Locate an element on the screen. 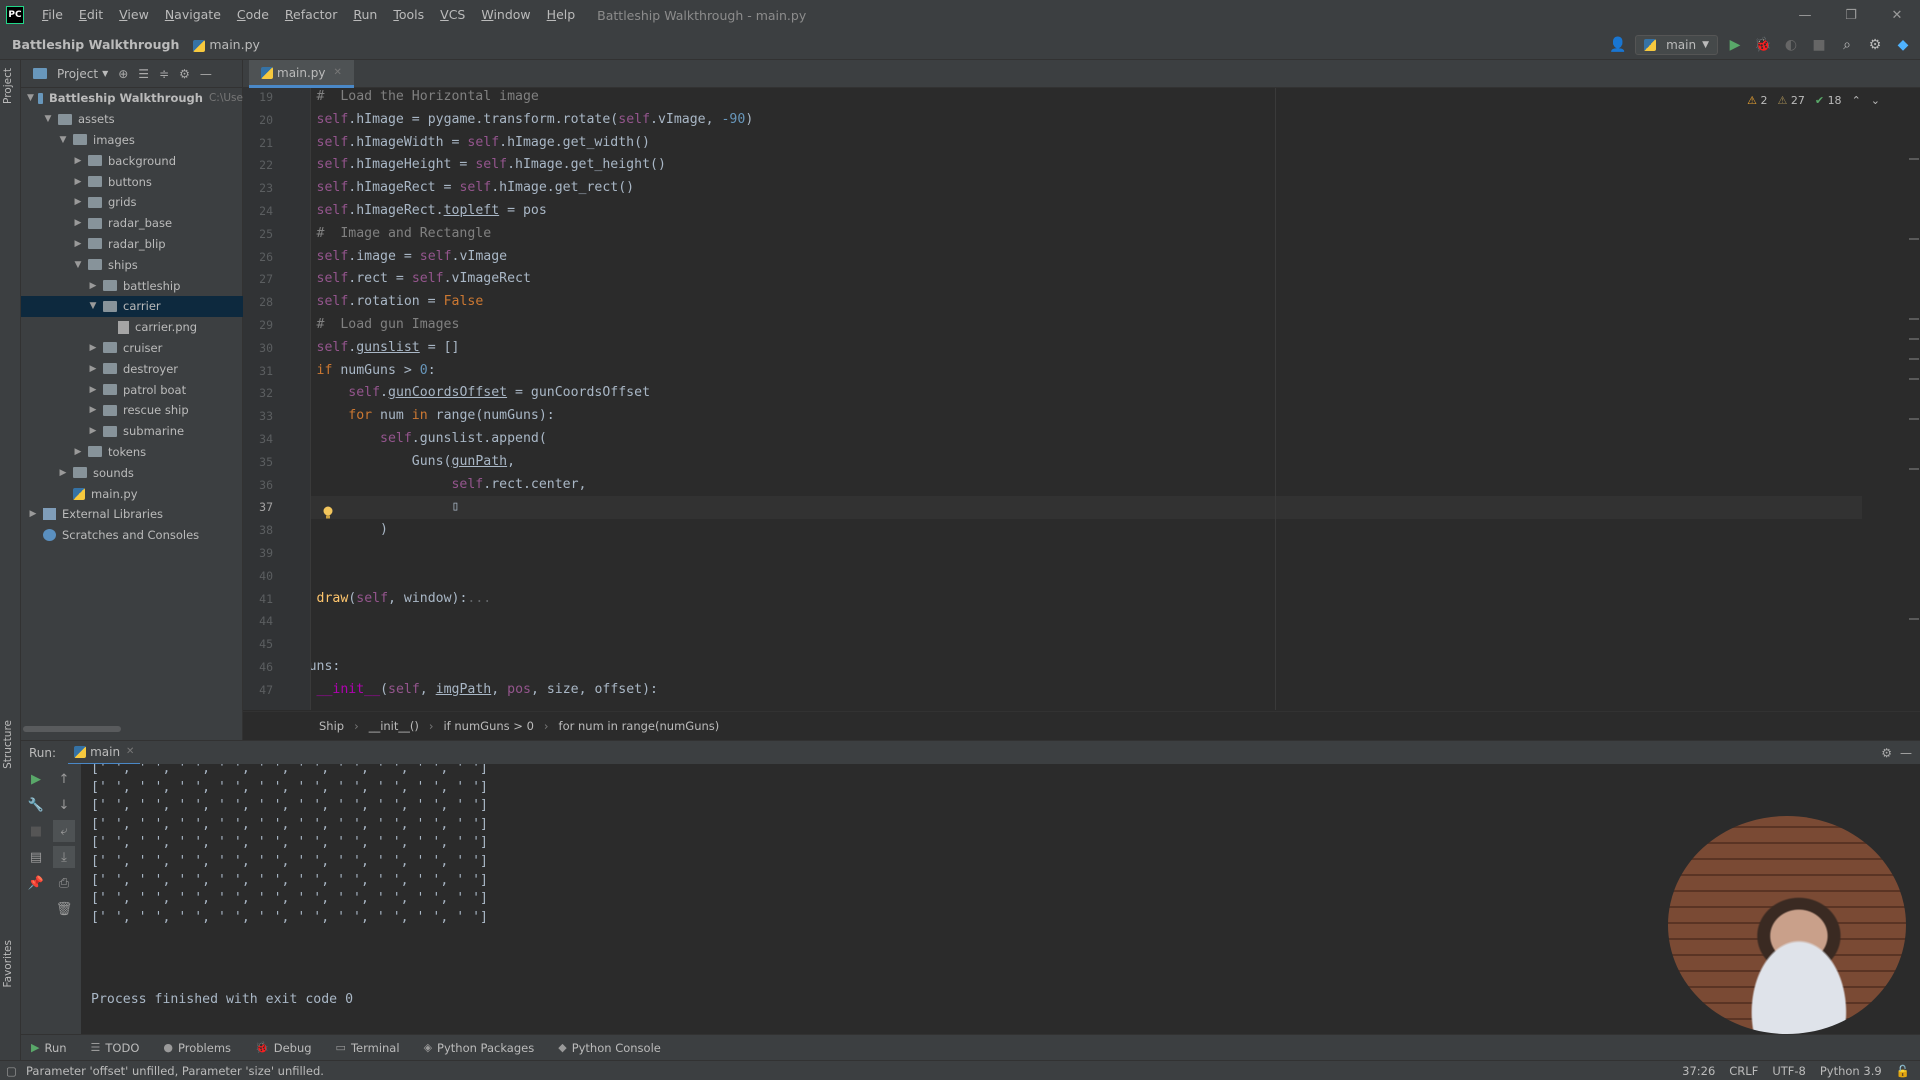 Image resolution: width=1920 pixels, height=1080 pixels. options-gear-icon: ⚙ is located at coordinates (184, 74).